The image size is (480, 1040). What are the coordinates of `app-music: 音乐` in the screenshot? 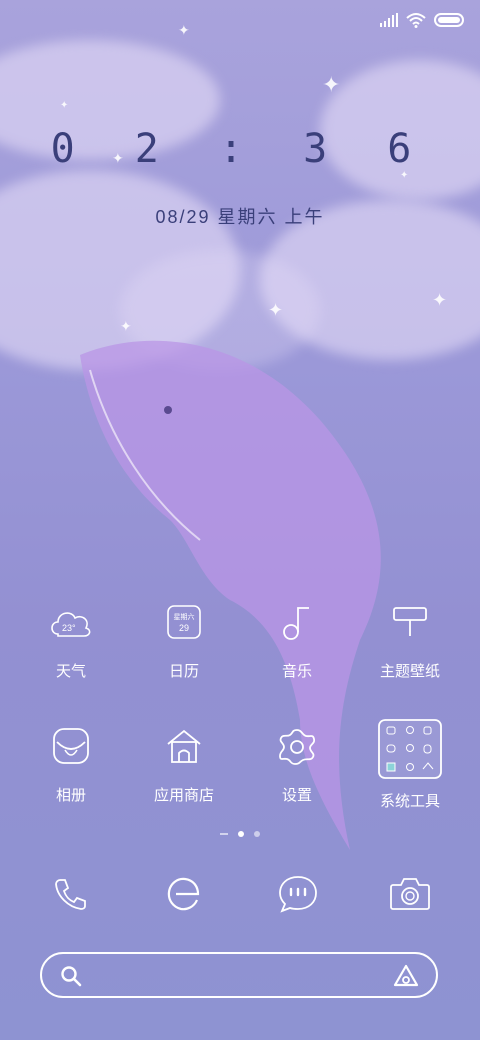 It's located at (297, 638).